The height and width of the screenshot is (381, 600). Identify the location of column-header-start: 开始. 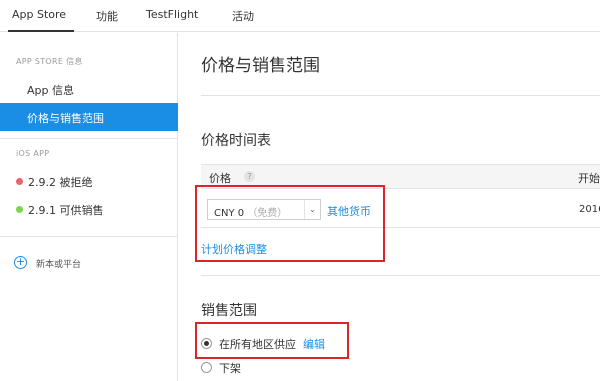
(589, 178).